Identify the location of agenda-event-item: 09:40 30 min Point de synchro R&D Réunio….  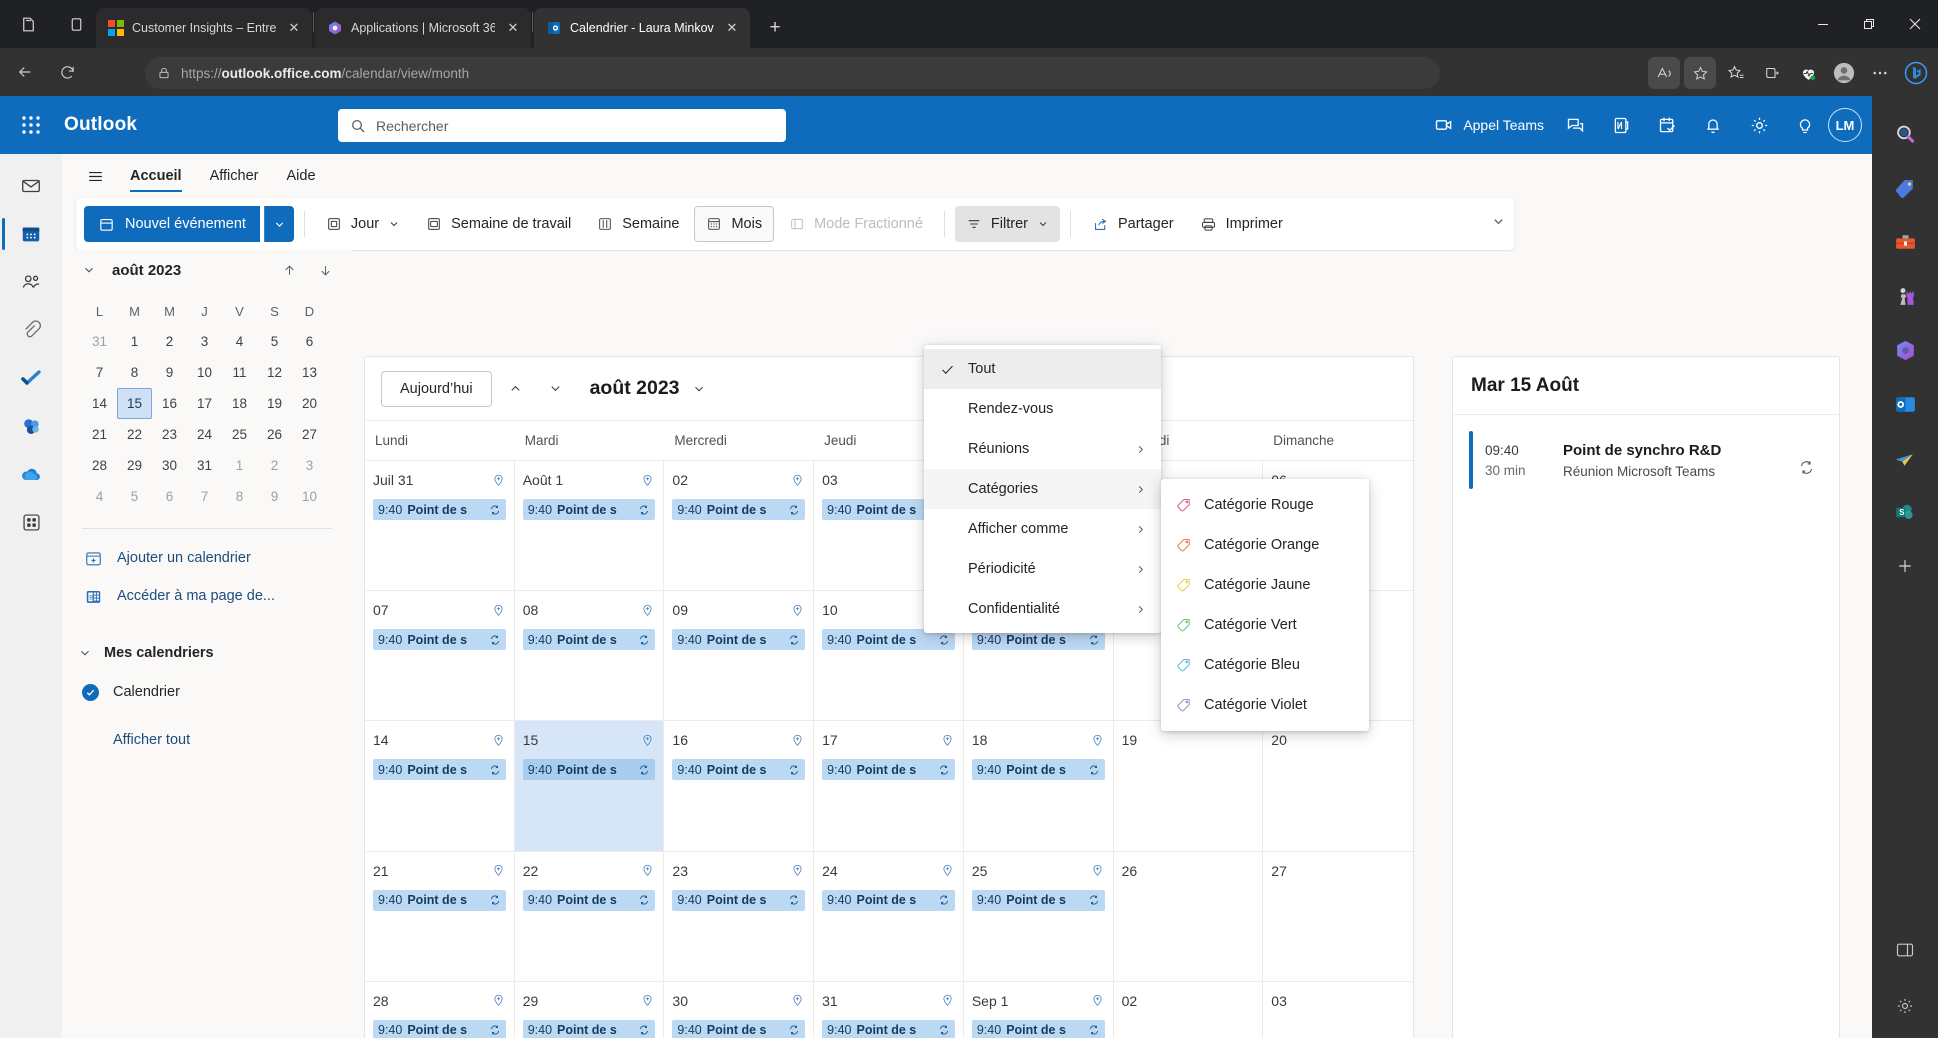
(1646, 460).